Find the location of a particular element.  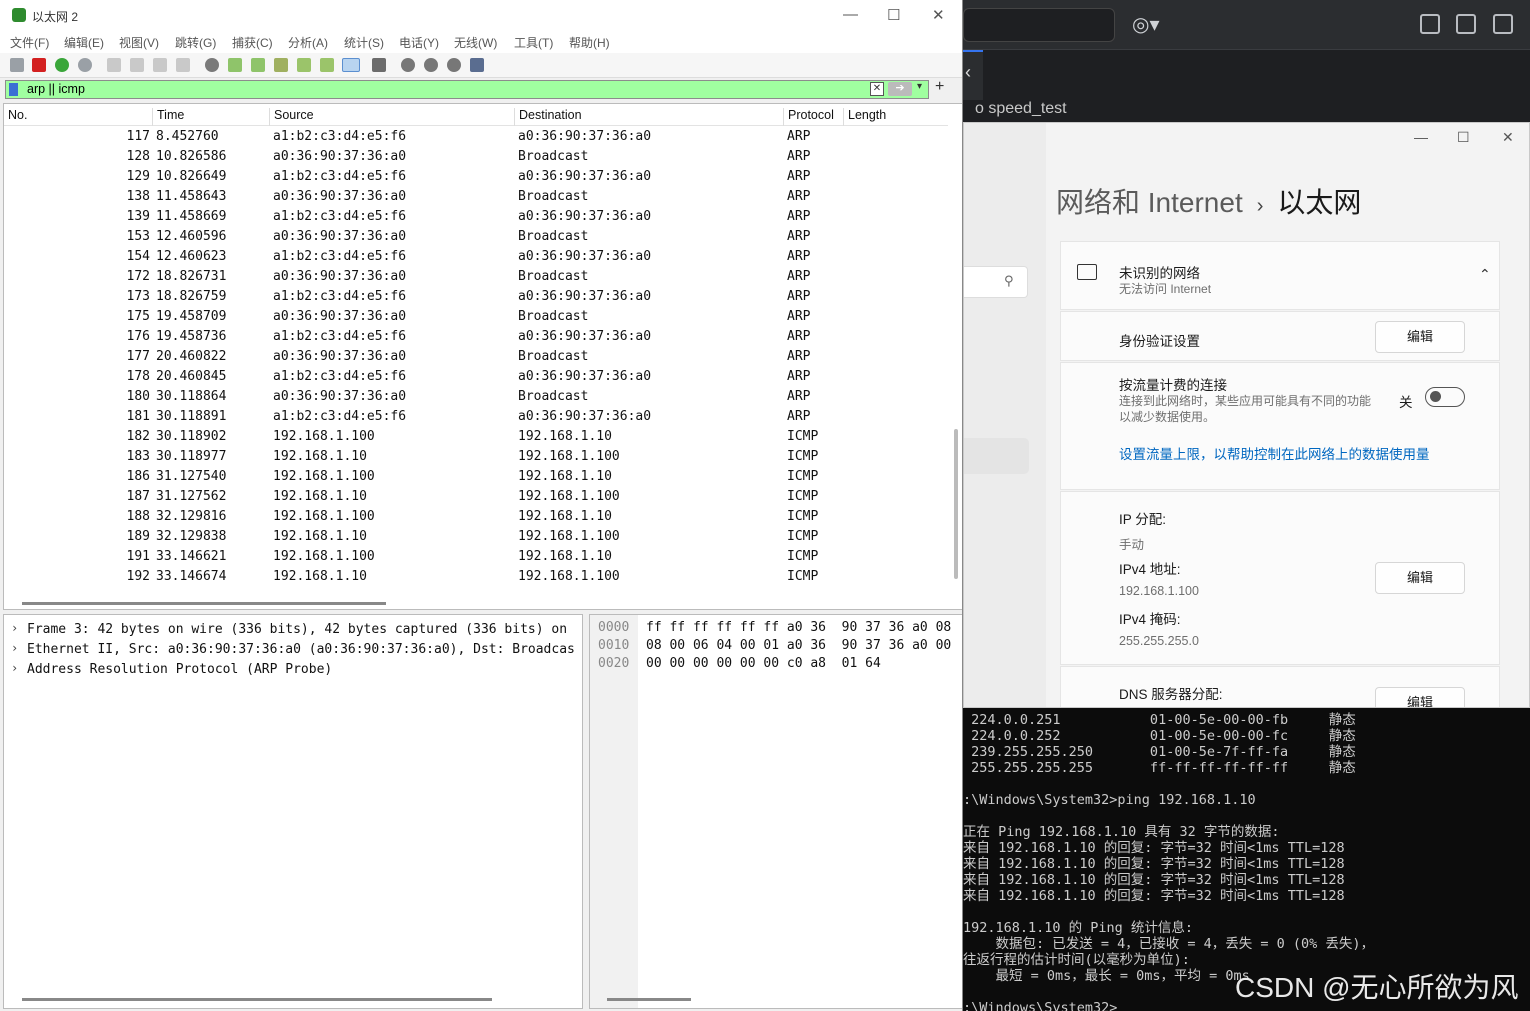

go-to-packet-icon is located at coordinates (281, 65).